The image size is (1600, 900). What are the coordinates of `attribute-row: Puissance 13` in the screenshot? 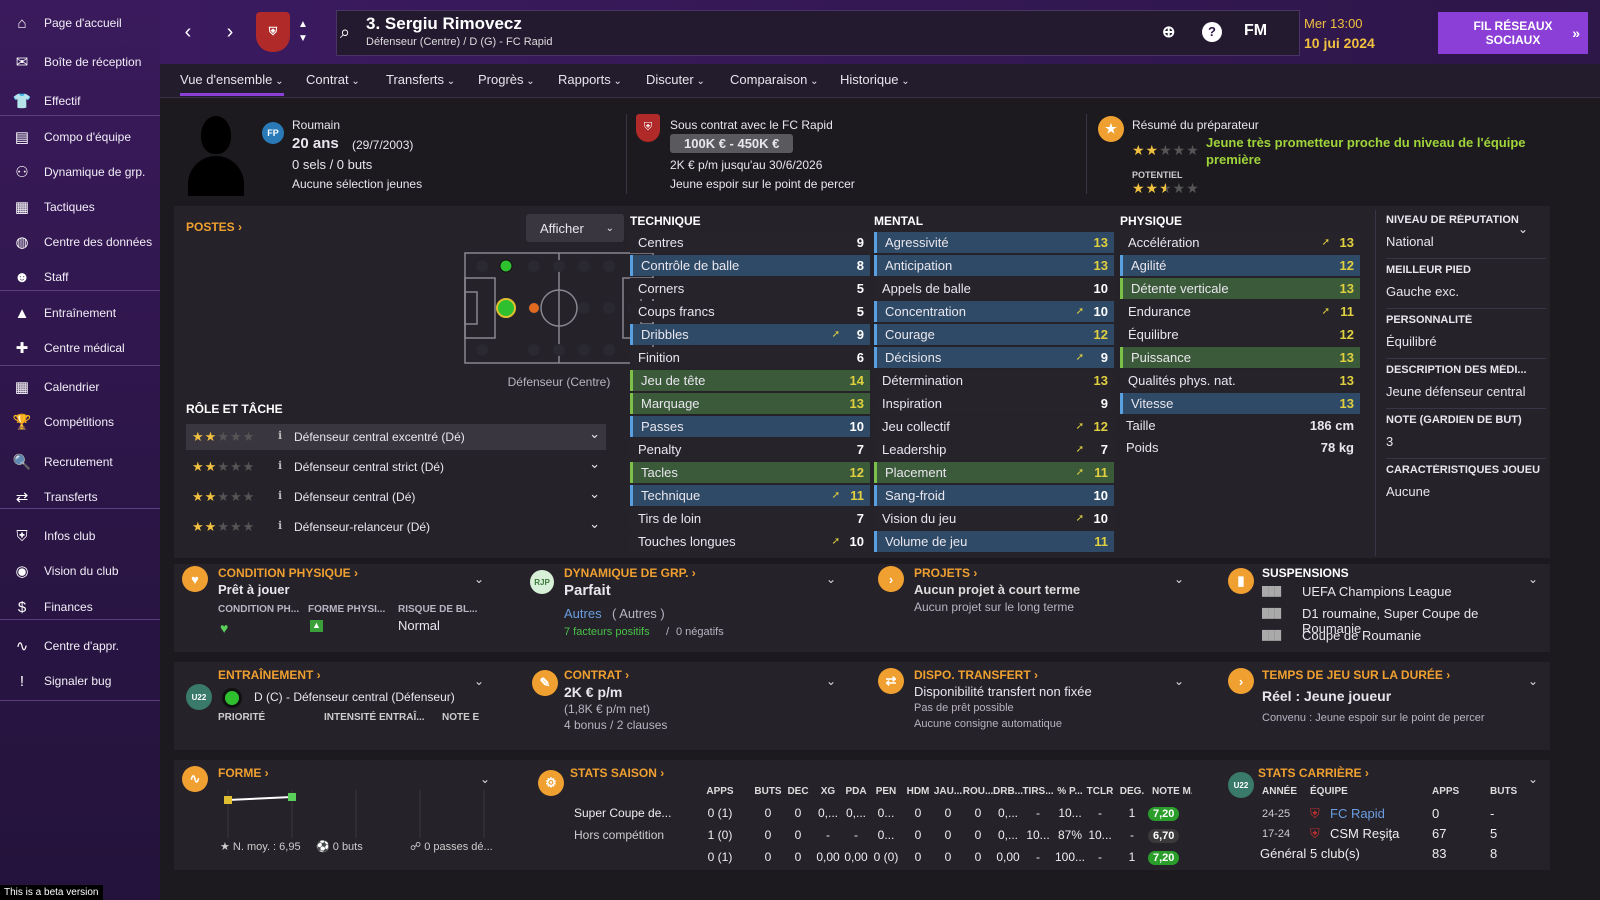 It's located at (1240, 357).